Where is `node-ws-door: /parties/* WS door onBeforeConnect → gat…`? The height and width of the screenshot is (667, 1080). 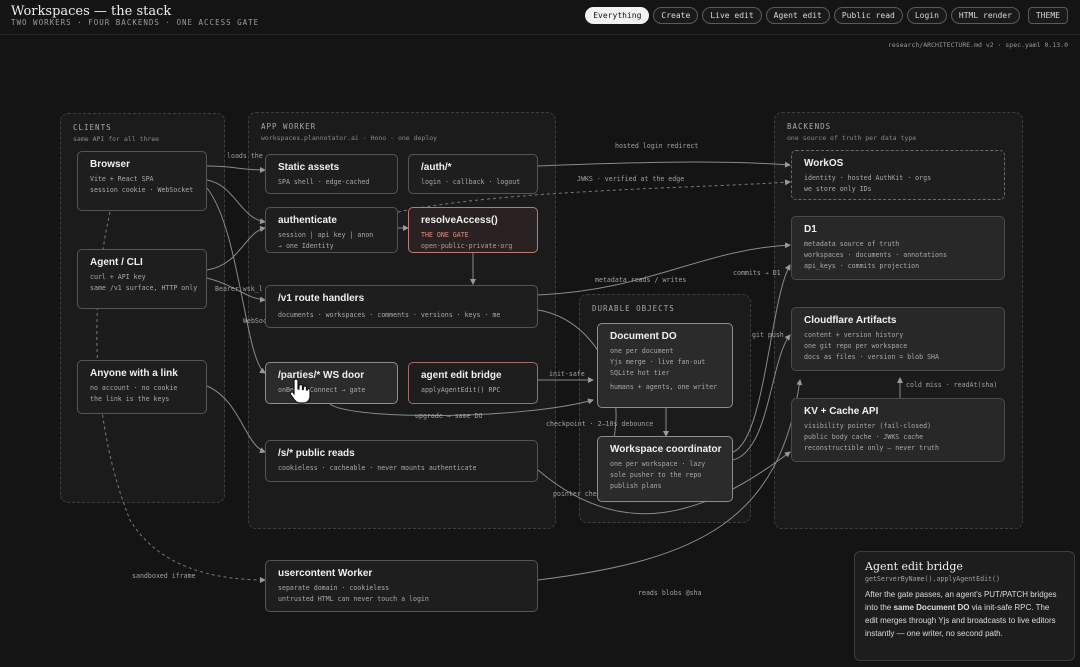
node-ws-door: /parties/* WS door onBeforeConnect → gat… is located at coordinates (331, 383).